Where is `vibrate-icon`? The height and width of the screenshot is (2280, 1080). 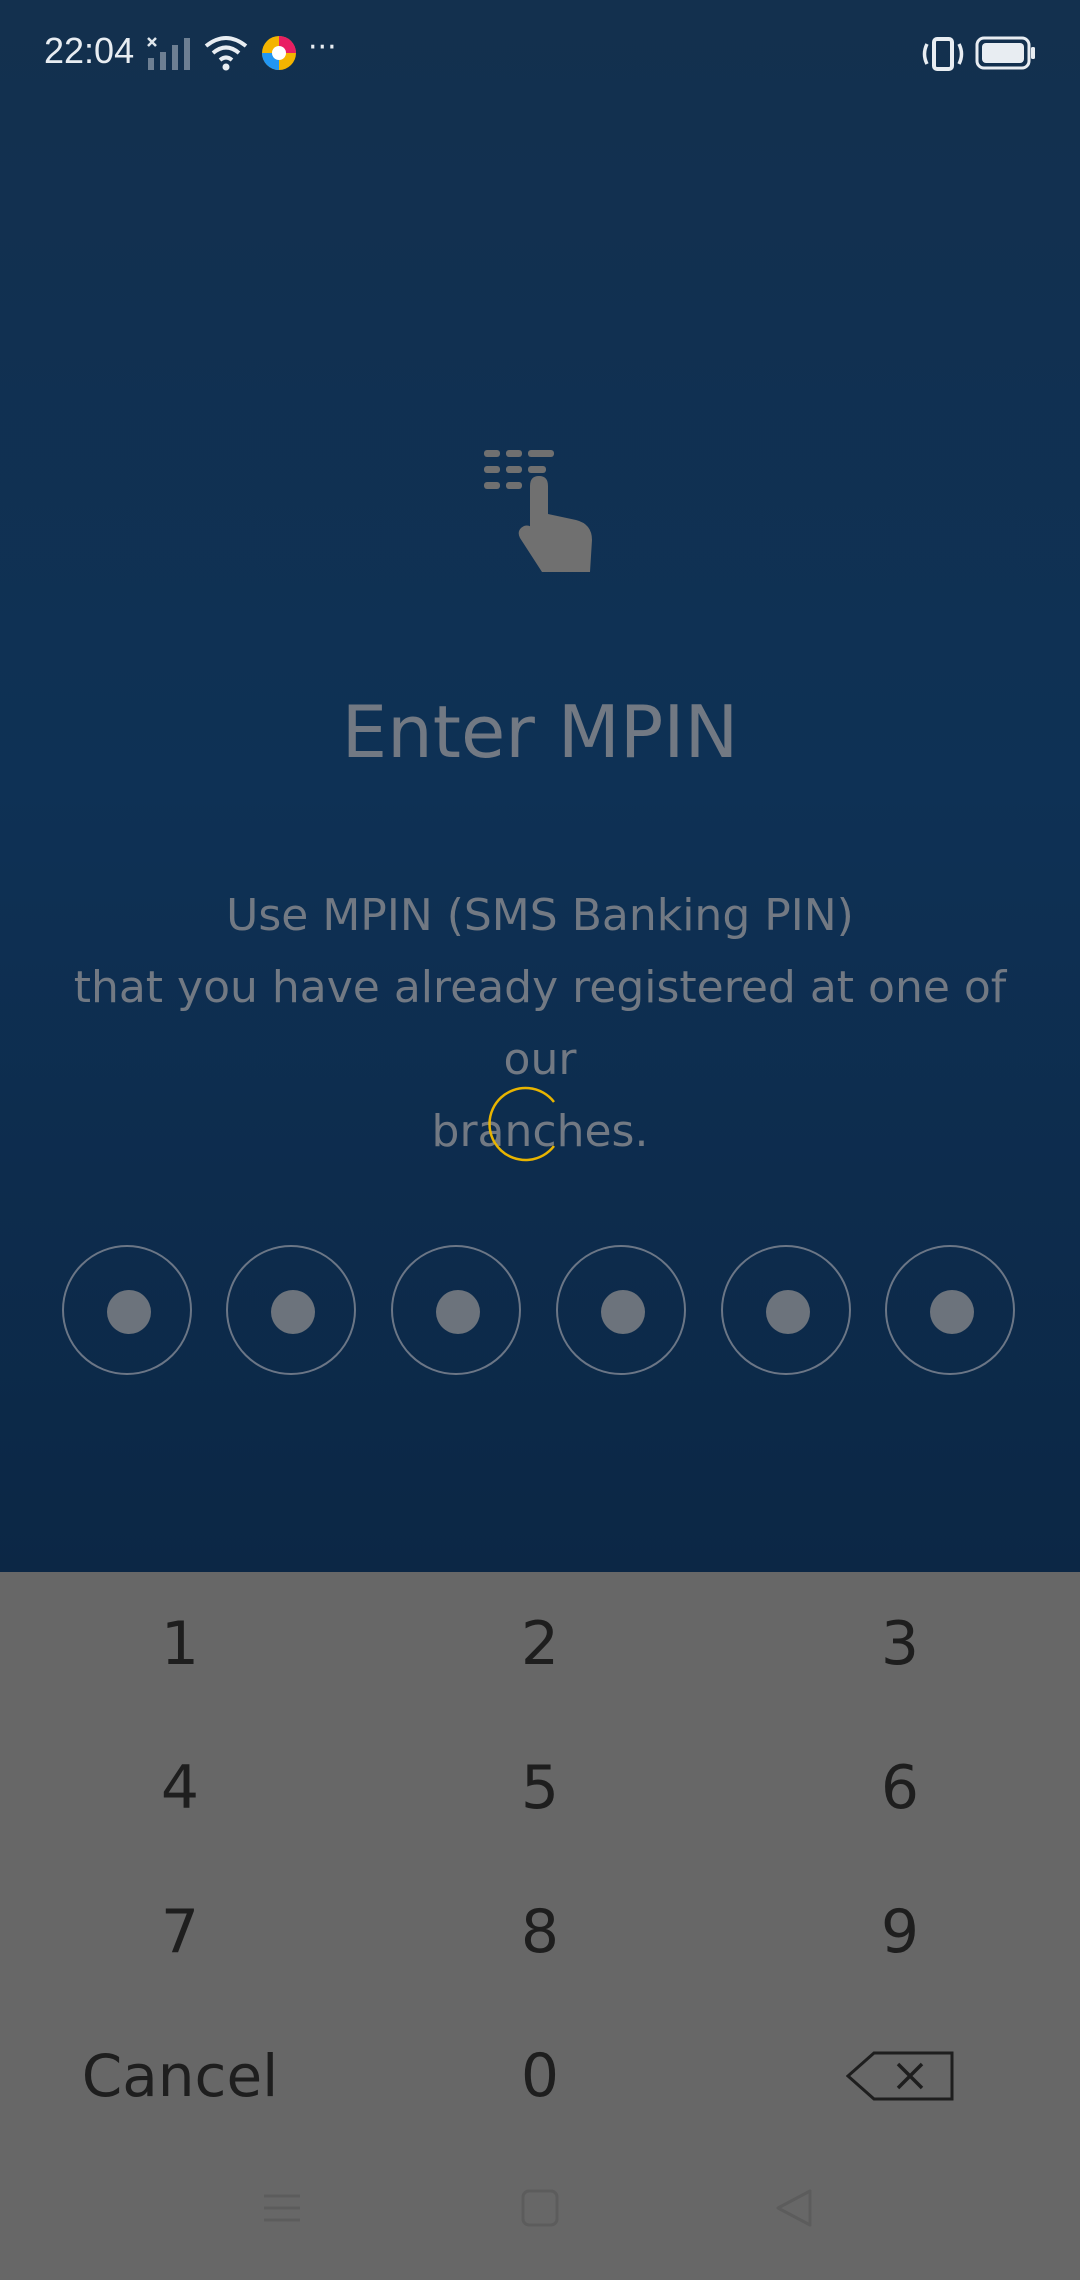 vibrate-icon is located at coordinates (943, 54).